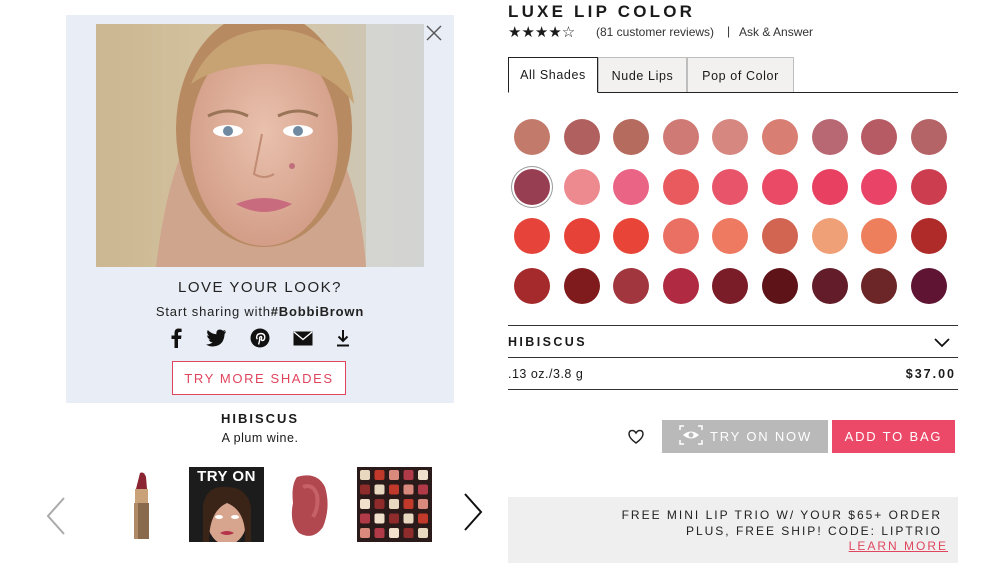  I want to click on try-more-shades-button: TRY MORE SHADES, so click(259, 378).